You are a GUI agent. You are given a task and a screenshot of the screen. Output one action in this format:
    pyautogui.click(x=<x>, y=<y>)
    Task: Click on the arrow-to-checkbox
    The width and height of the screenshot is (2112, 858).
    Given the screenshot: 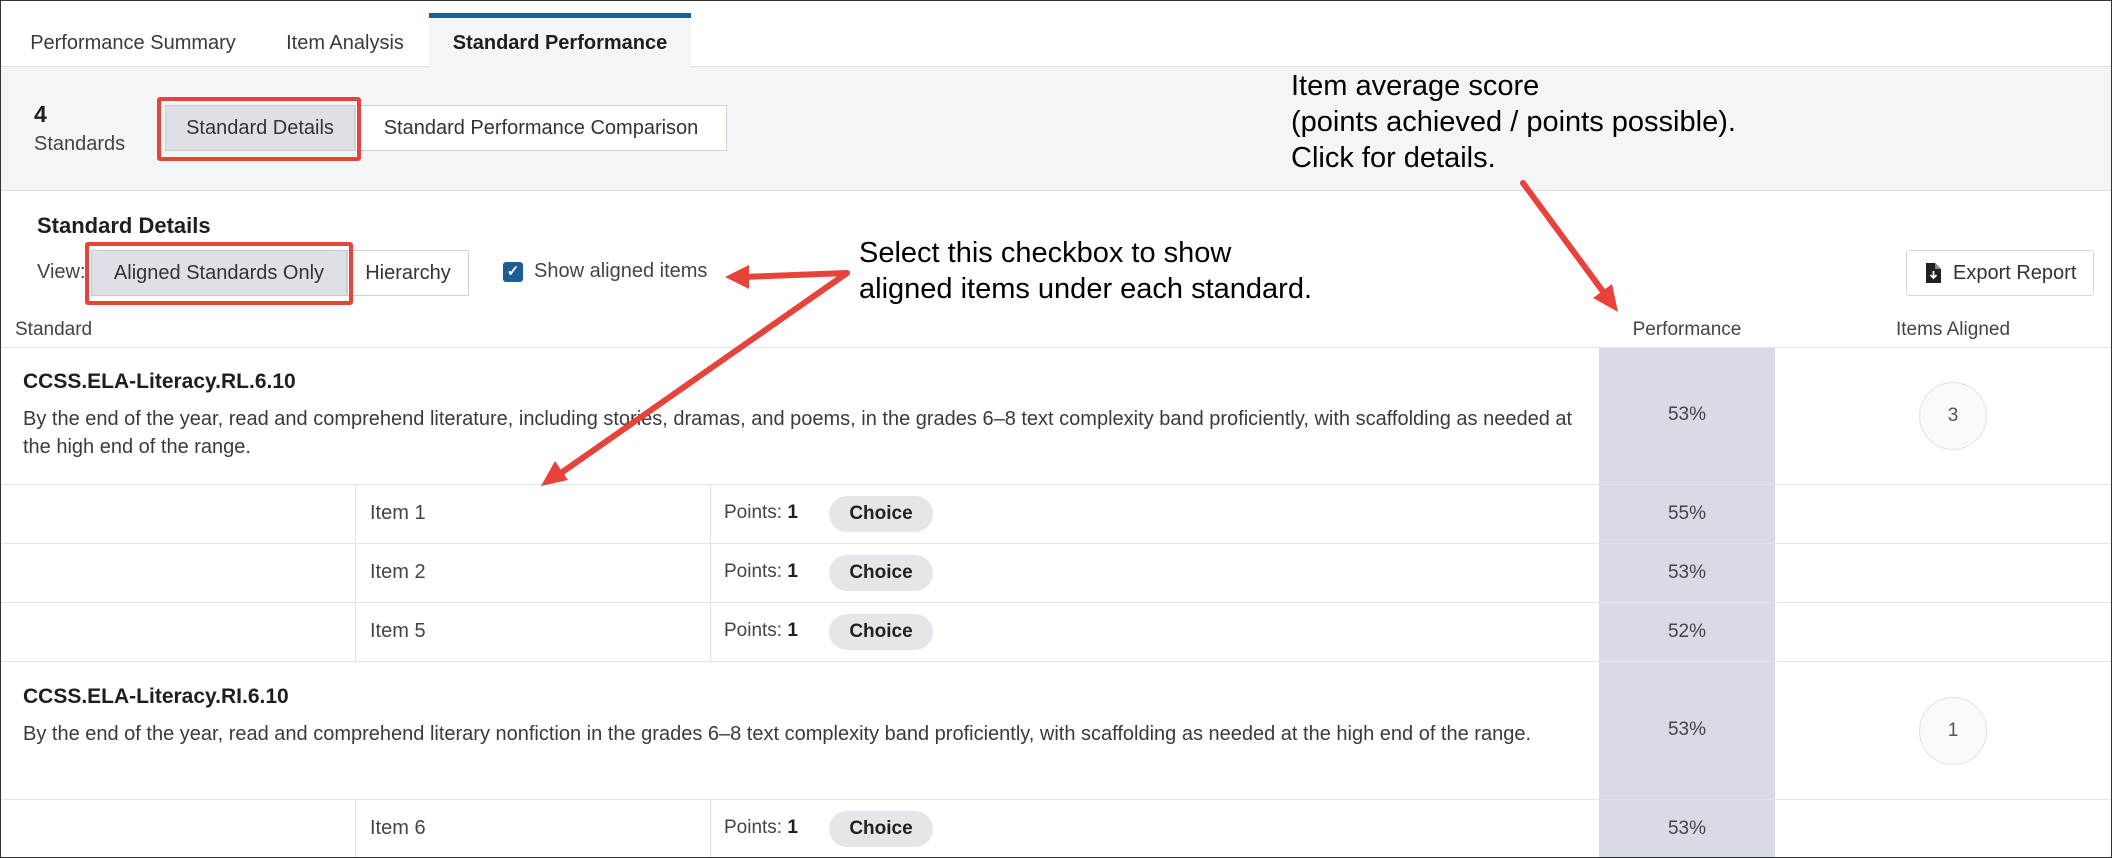 What is the action you would take?
    pyautogui.click(x=795, y=275)
    